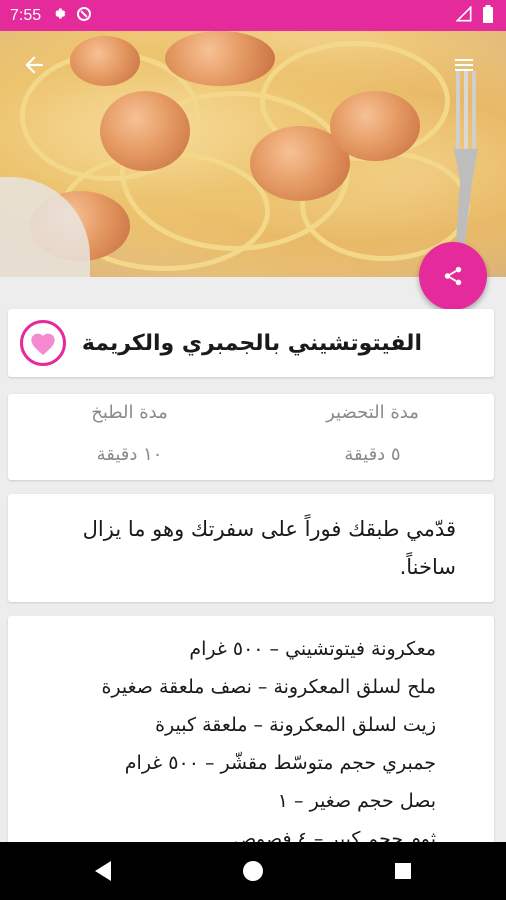  What do you see at coordinates (312, 649) in the screenshot?
I see `ingredient-item: معكرونة فيتوتشيني – ٥٠٠ غرام` at bounding box center [312, 649].